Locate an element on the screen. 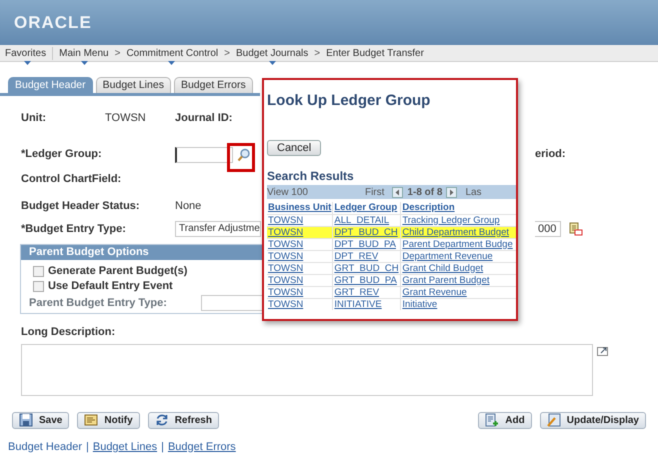 This screenshot has width=658, height=455. ledger-group-field is located at coordinates (204, 154).